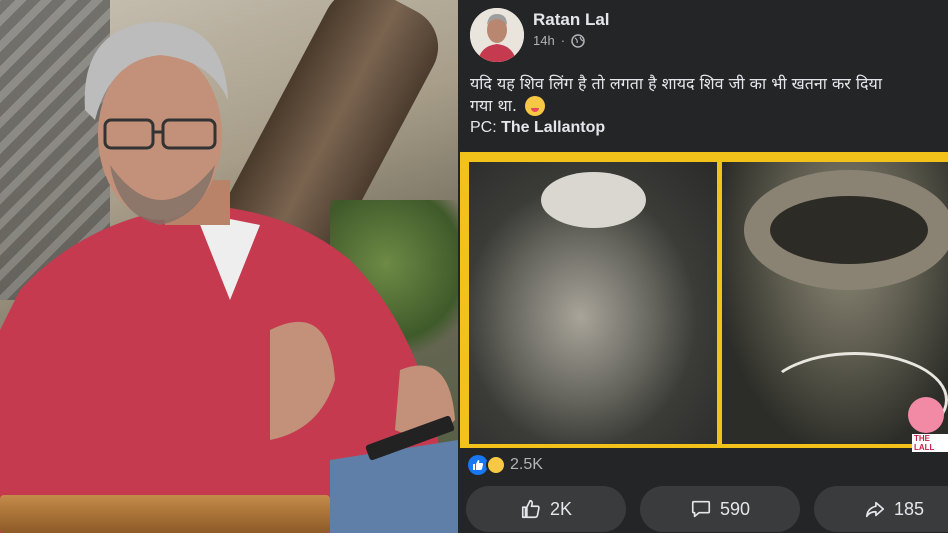 The image size is (948, 533). I want to click on like-reaction-icon, so click(478, 465).